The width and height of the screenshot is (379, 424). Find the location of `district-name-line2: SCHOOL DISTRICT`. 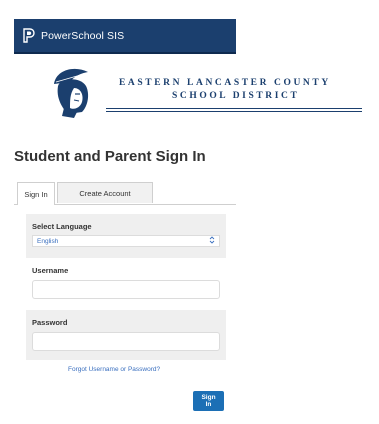

district-name-line2: SCHOOL DISTRICT is located at coordinates (236, 96).